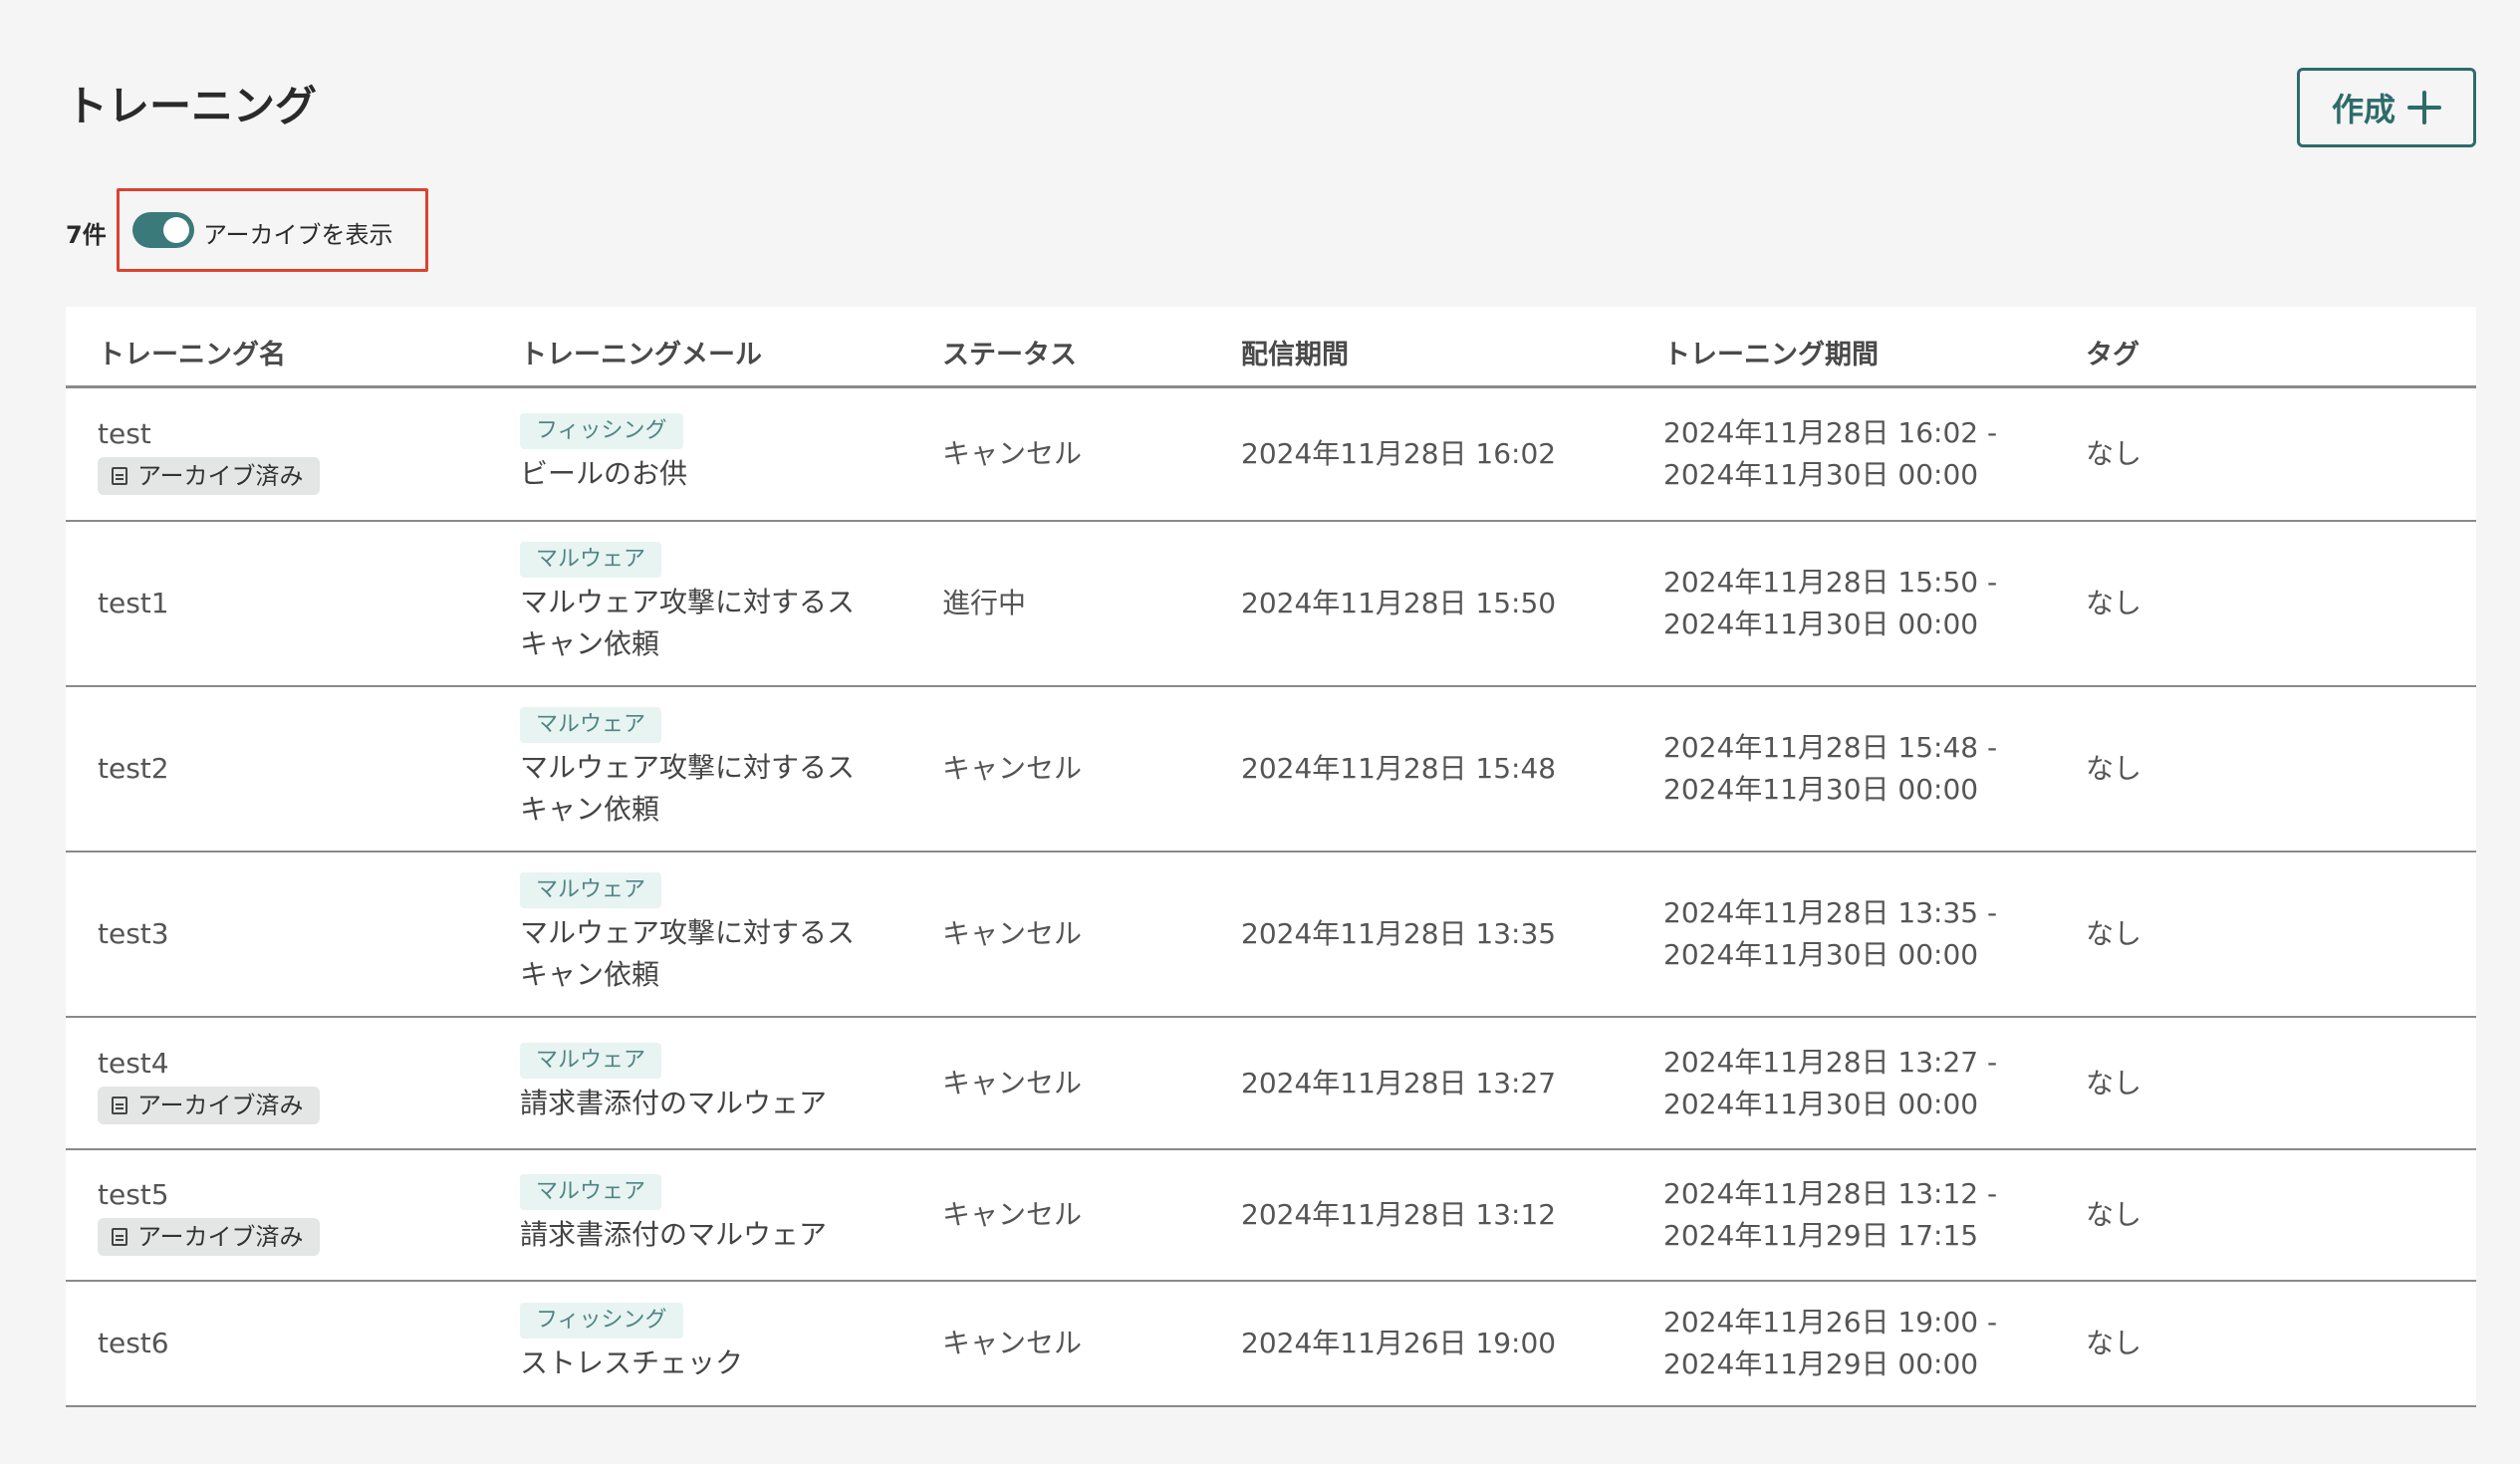 The width and height of the screenshot is (2520, 1464). Describe the element at coordinates (1009, 352) in the screenshot. I see `header-status: ステータス` at that location.